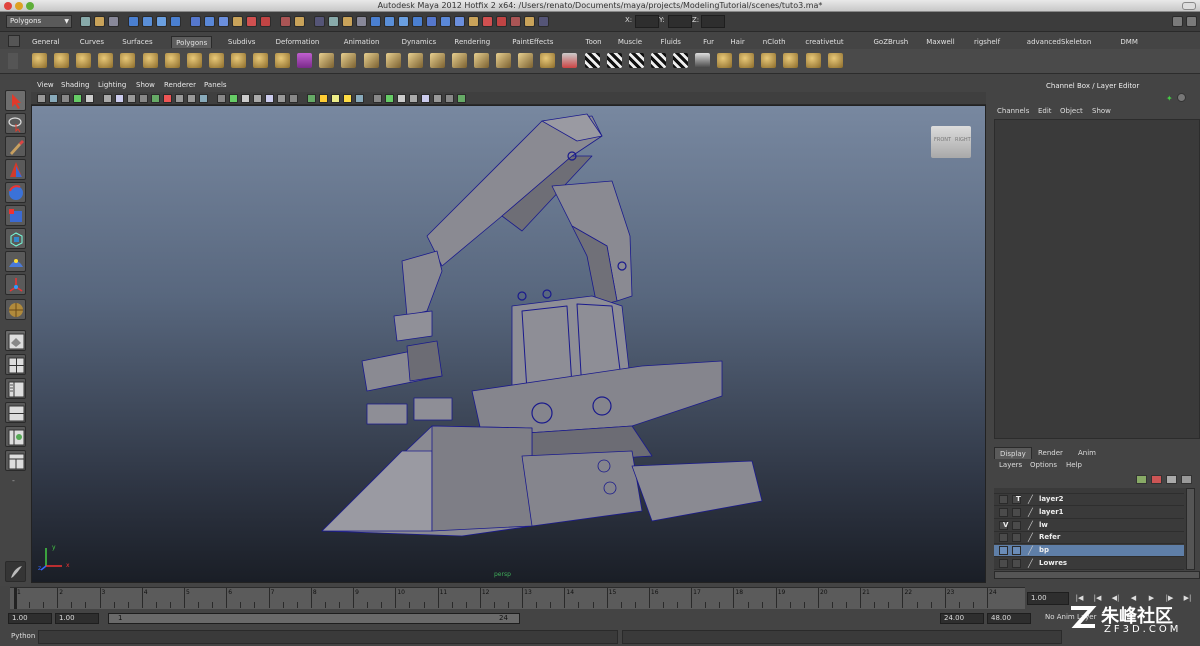 This screenshot has width=1200, height=646. I want to click on viewport-tool-11-icon, so click(167, 98).